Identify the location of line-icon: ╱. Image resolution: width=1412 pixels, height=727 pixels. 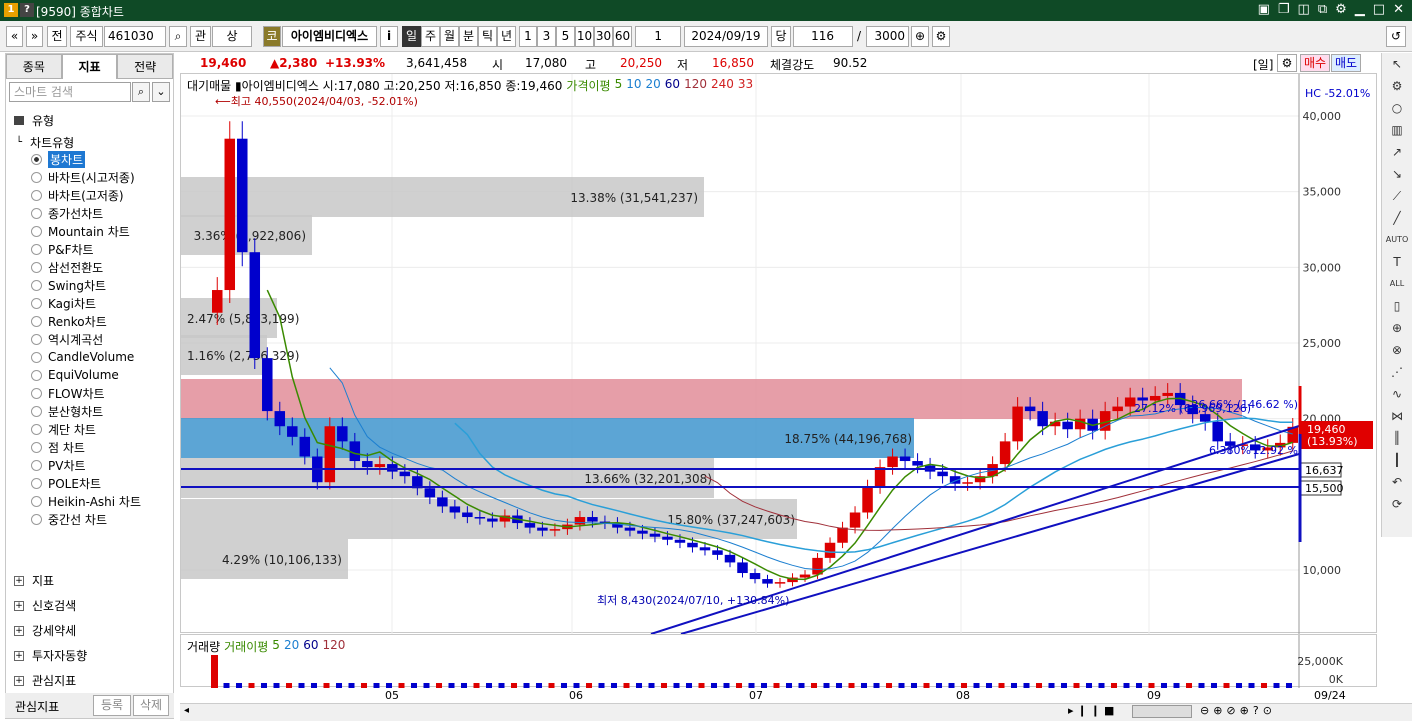
(1397, 218).